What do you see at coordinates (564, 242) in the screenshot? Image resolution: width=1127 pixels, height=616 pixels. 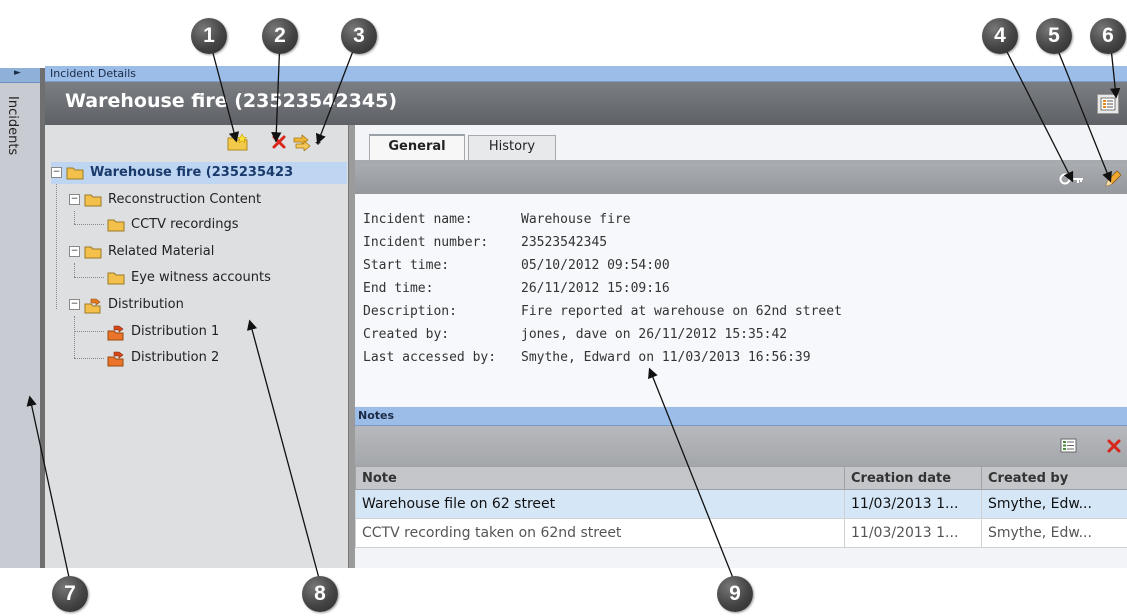 I see `incident-number-value: 23523542345` at bounding box center [564, 242].